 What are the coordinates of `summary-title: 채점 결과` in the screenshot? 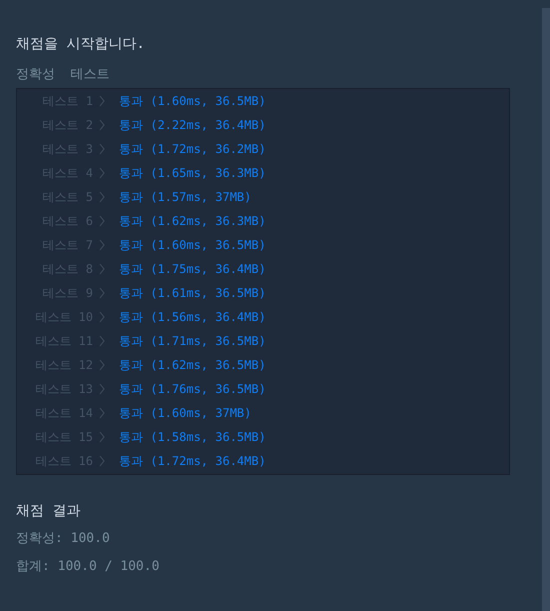 It's located at (49, 511).